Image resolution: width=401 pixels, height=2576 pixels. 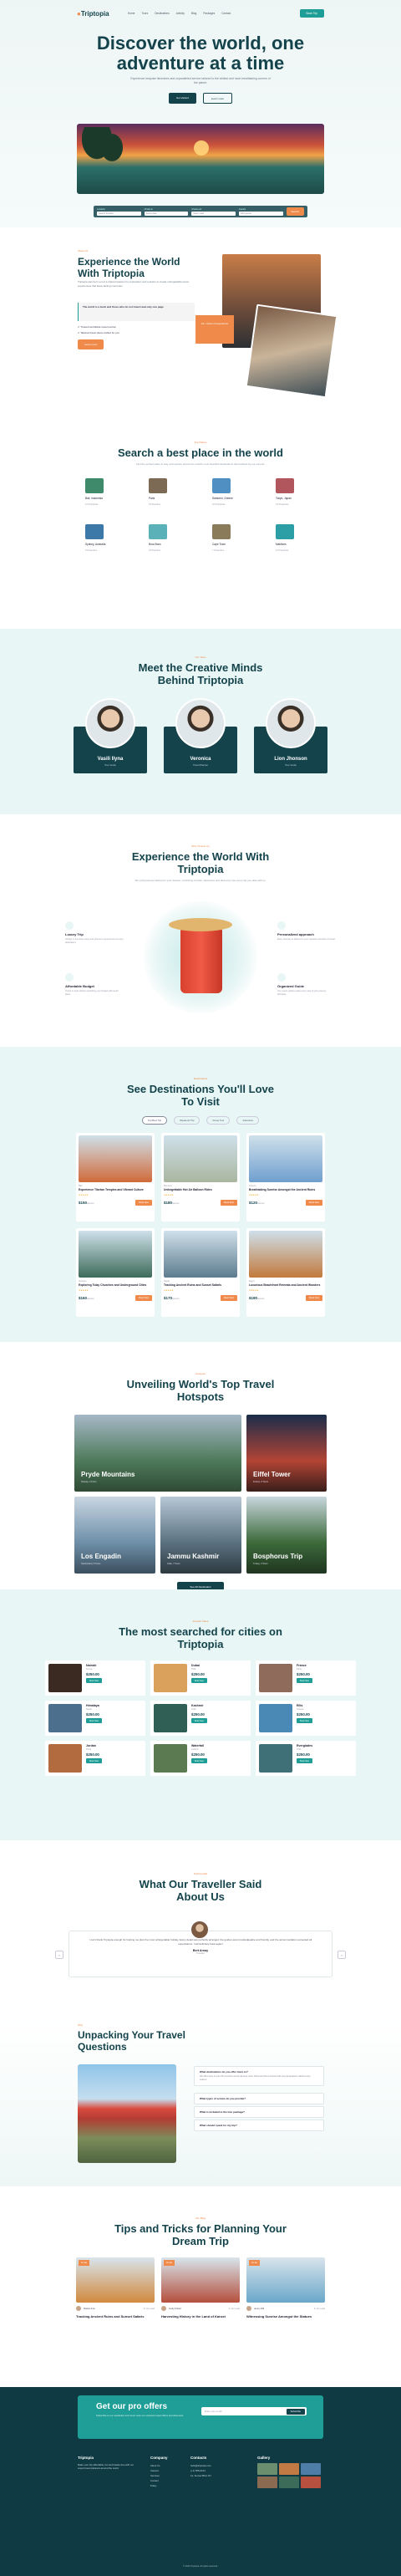 What do you see at coordinates (110, 537) in the screenshot?
I see `place-item: Sydney, Australia 9 Properties` at bounding box center [110, 537].